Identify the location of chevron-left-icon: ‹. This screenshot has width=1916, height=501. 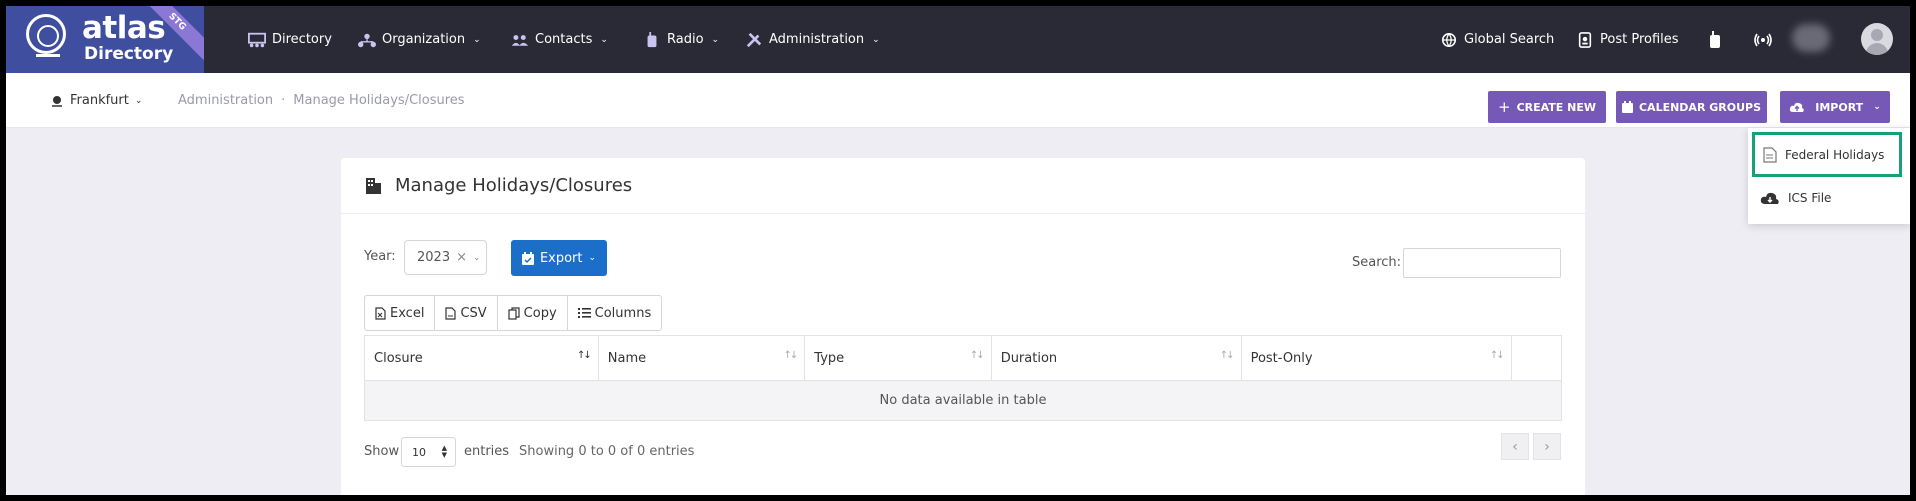
(1515, 446).